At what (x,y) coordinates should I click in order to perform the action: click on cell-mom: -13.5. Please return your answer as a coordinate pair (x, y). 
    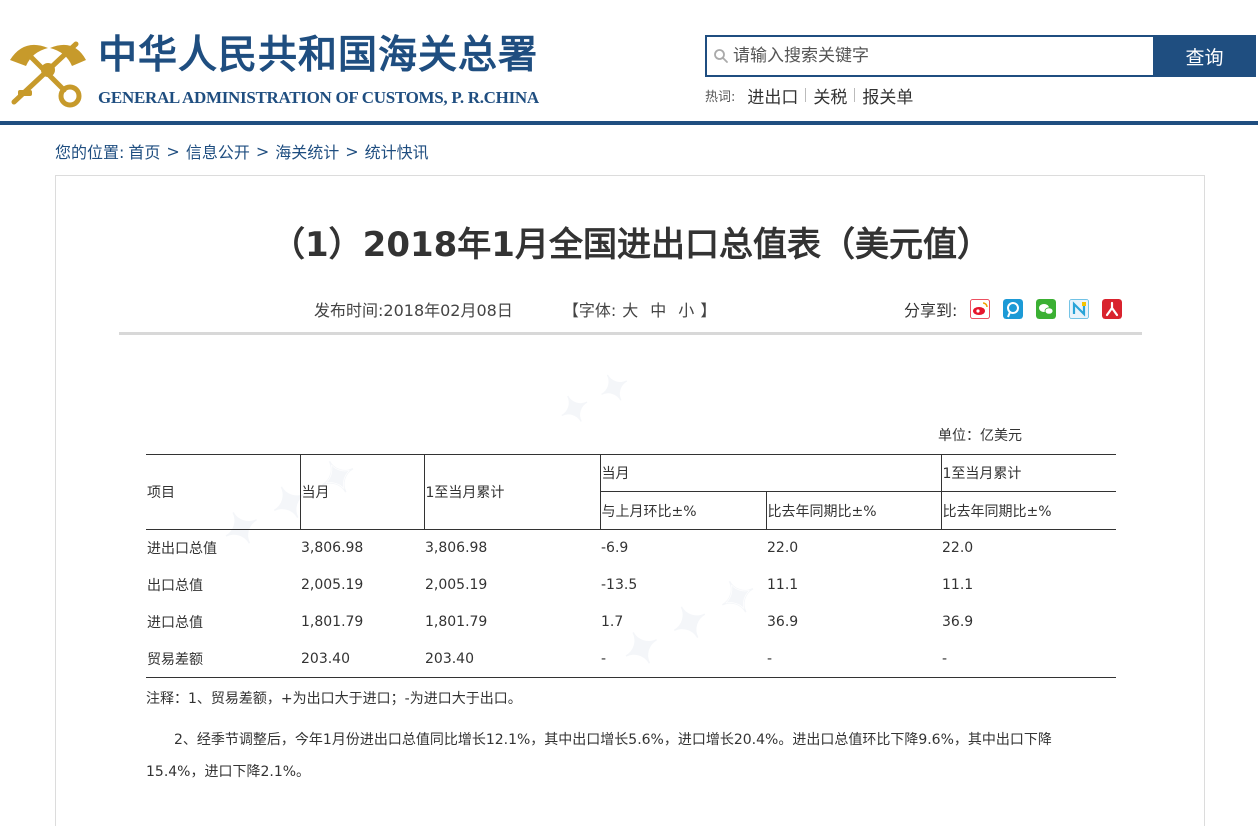
    Looking at the image, I should click on (619, 585).